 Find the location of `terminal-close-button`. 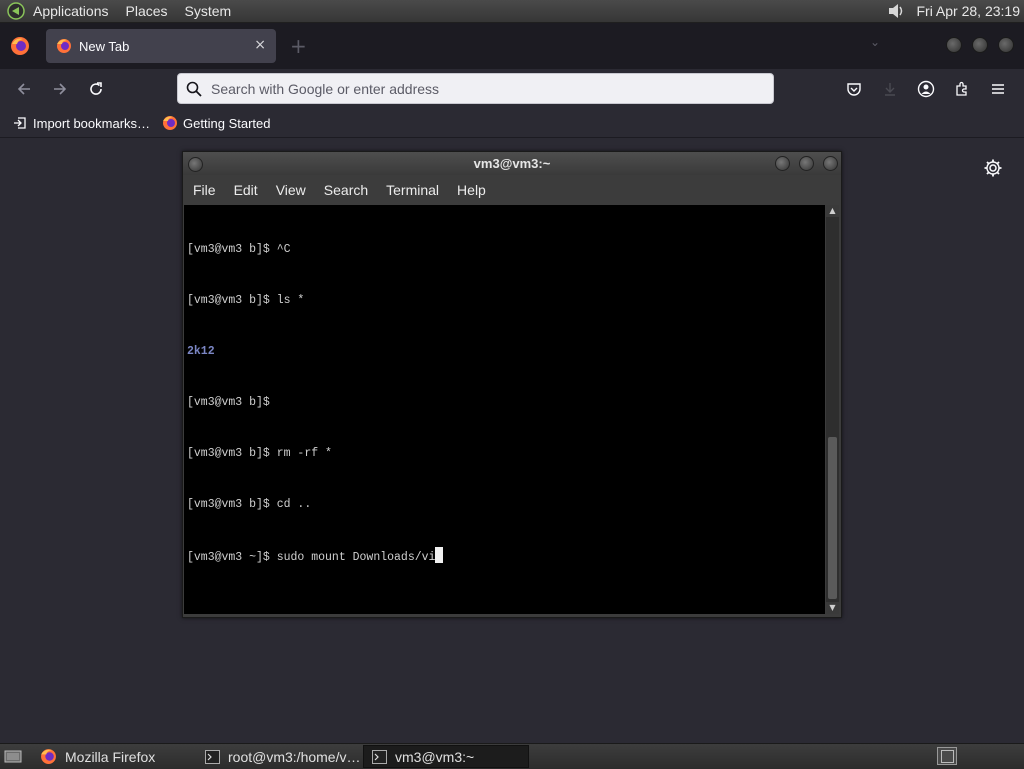

terminal-close-button is located at coordinates (830, 163).